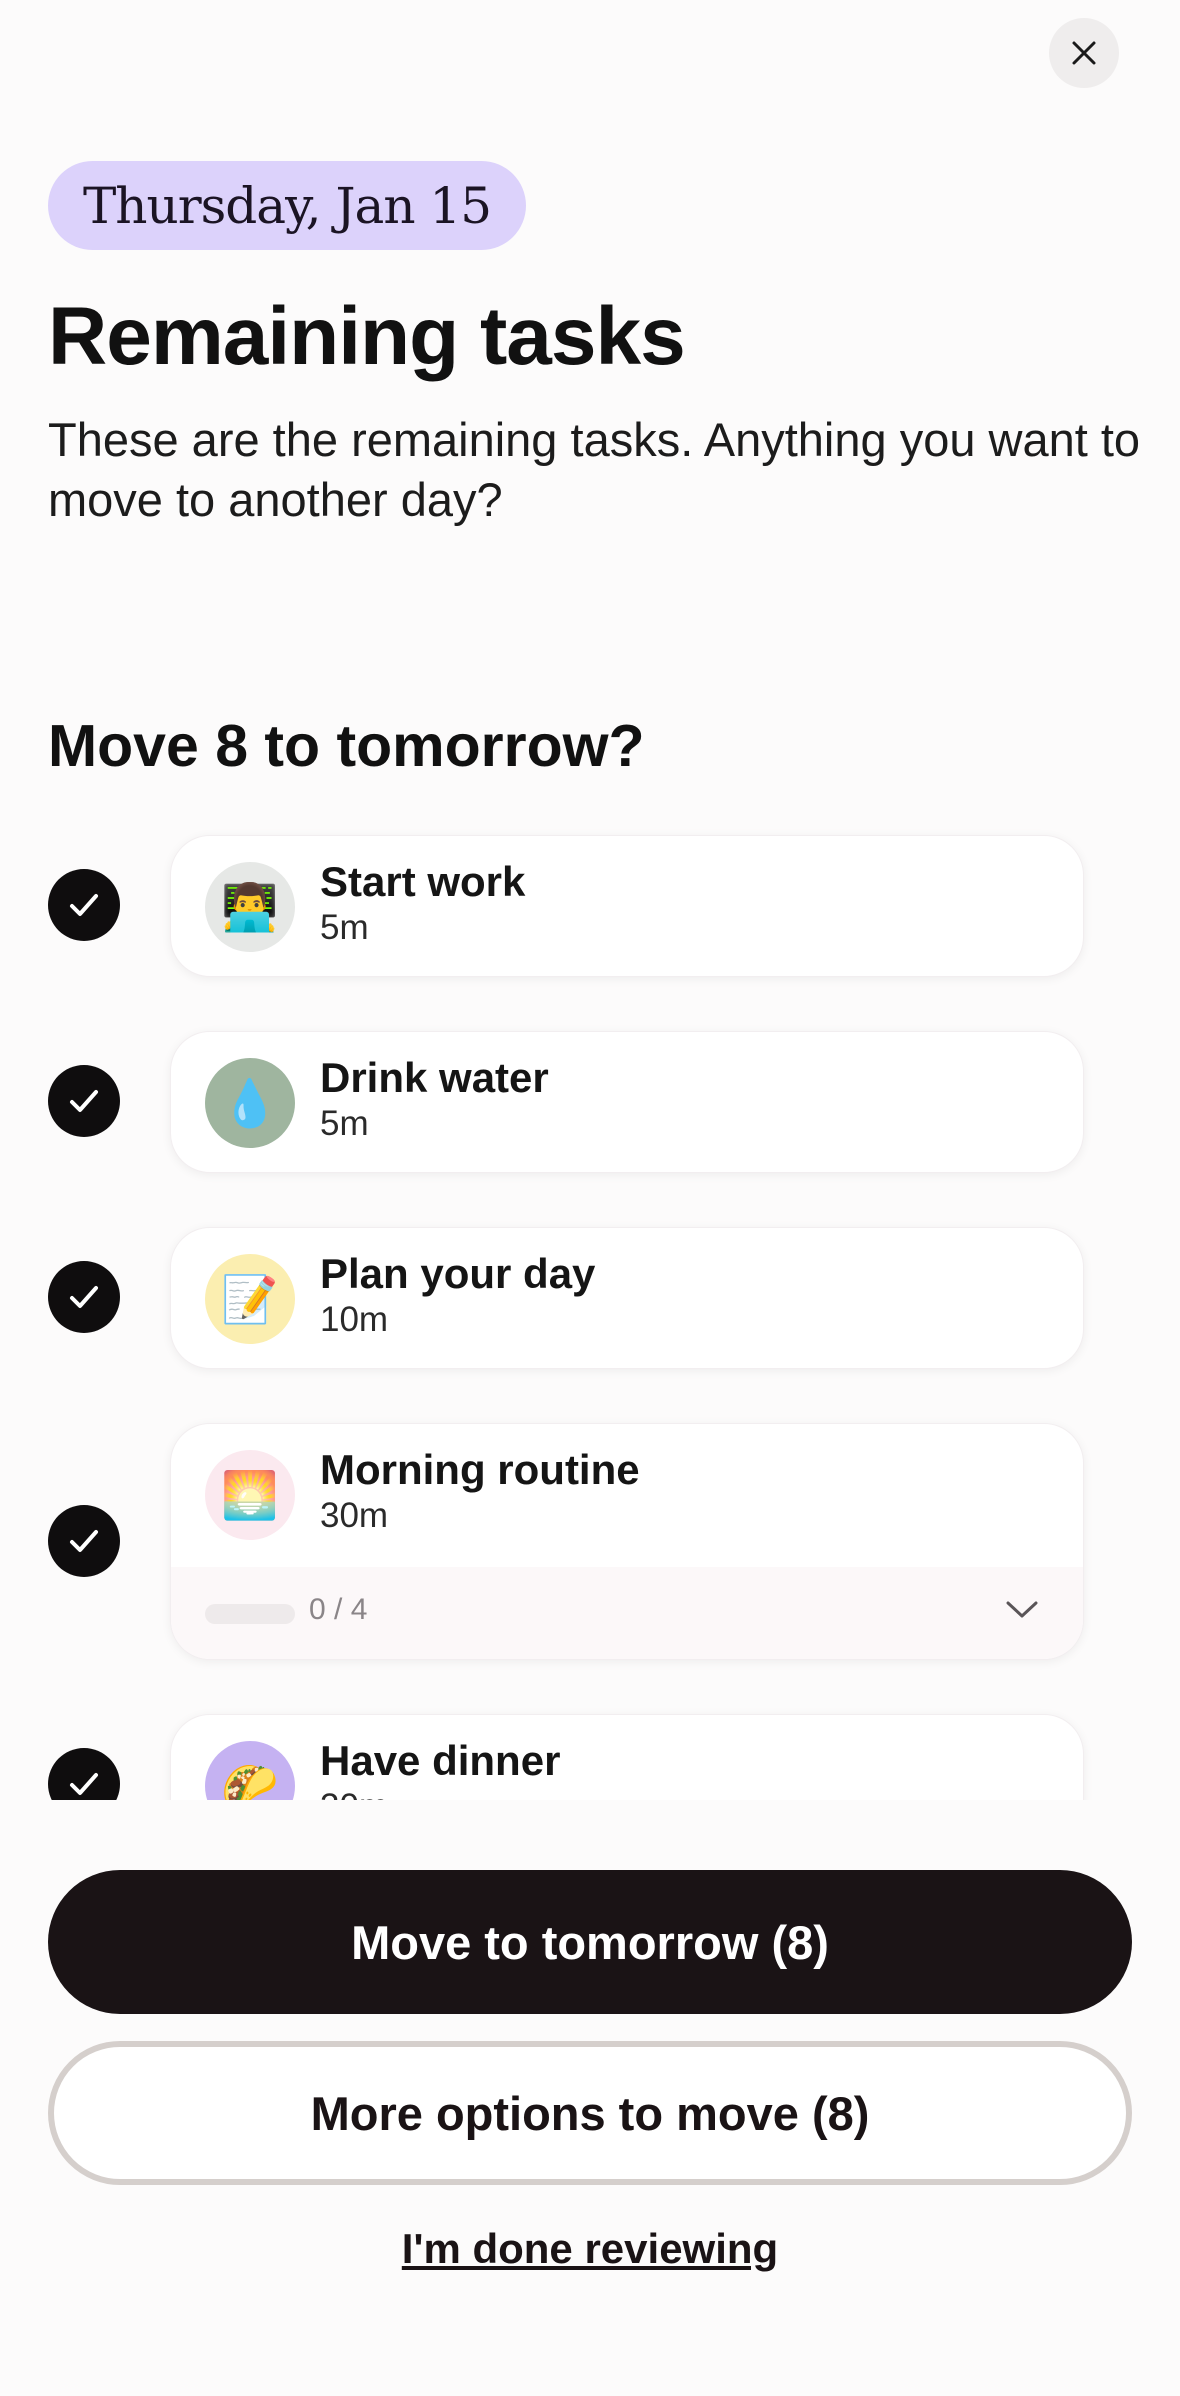  I want to click on subtask-toggle: 0 / 4, so click(627, 1613).